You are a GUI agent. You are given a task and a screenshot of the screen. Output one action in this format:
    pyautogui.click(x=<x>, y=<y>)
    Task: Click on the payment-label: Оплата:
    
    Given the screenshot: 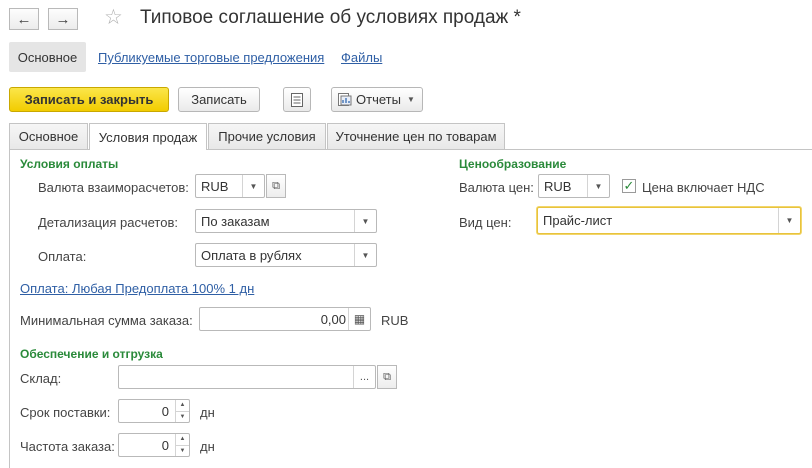 What is the action you would take?
    pyautogui.click(x=62, y=256)
    